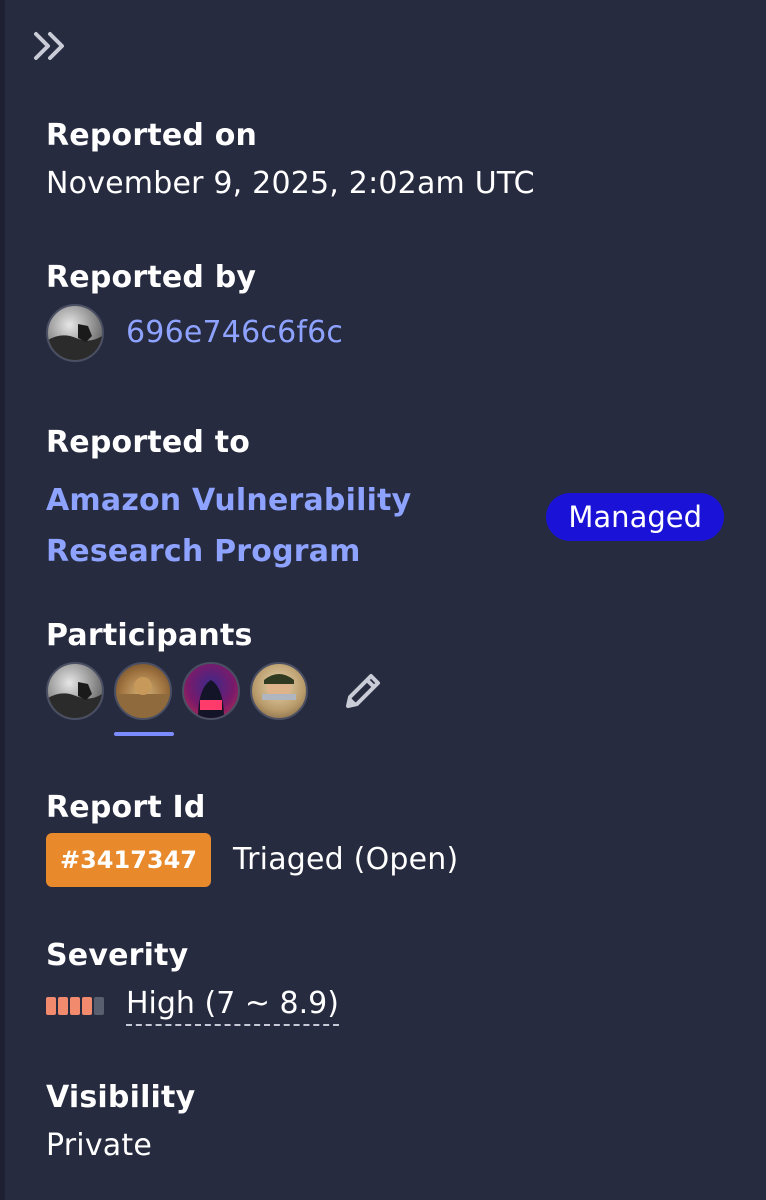  I want to click on report-id-section: Report Id #3417347 Triaged (Open), so click(391, 838).